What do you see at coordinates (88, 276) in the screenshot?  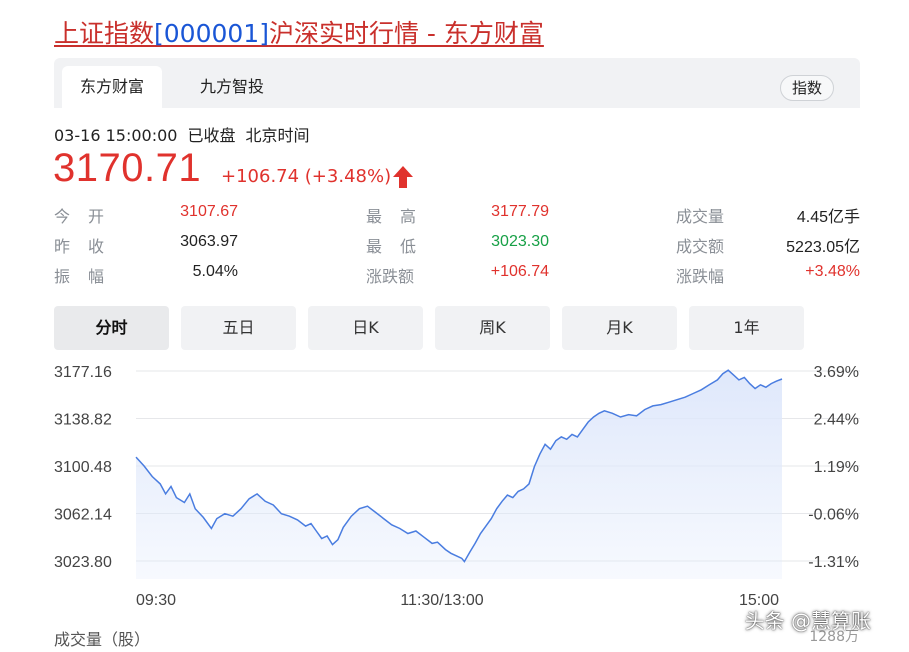 I see `stat-label-amplitude: 振幅` at bounding box center [88, 276].